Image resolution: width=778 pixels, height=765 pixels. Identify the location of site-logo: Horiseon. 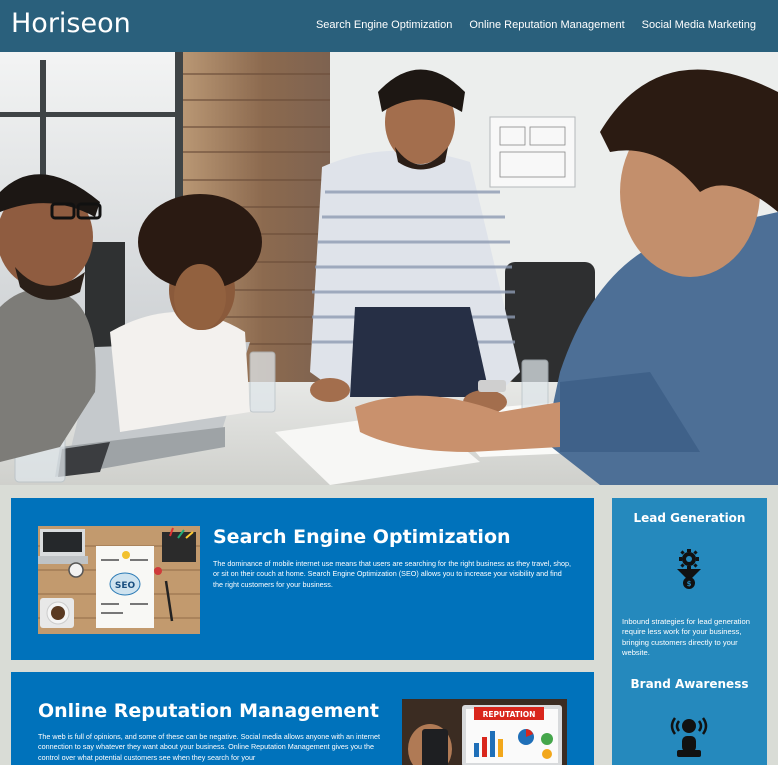
(71, 23).